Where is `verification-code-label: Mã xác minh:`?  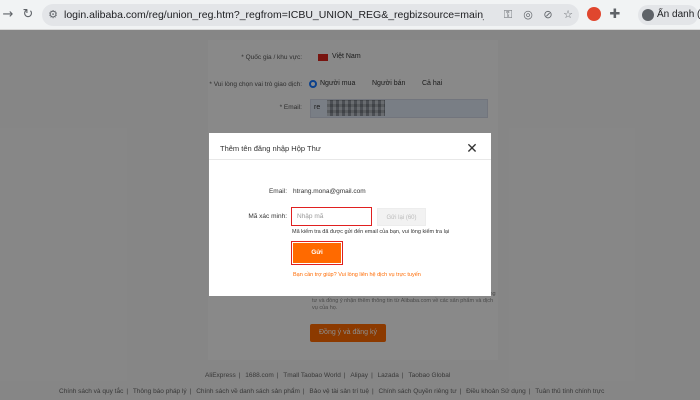
verification-code-label: Mã xác minh: is located at coordinates (267, 216).